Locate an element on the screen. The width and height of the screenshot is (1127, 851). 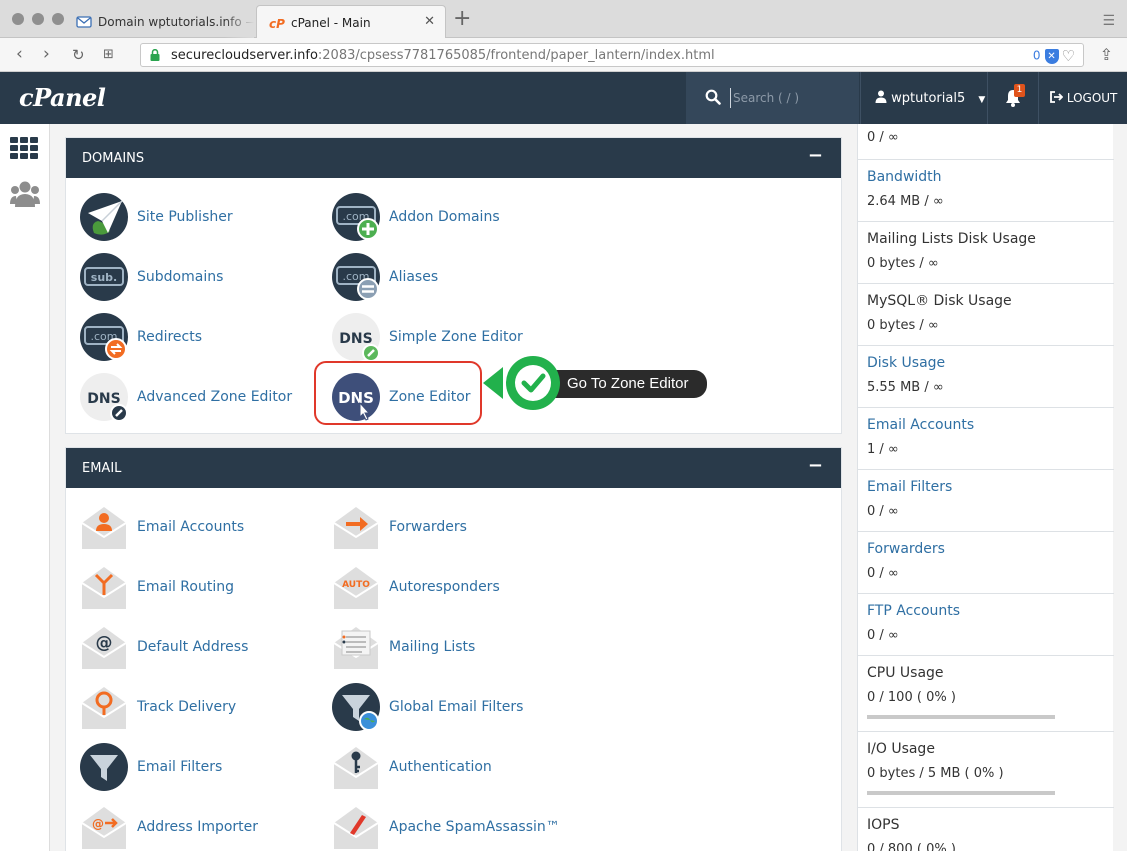
email-routing-link: Email Routing is located at coordinates (157, 587).